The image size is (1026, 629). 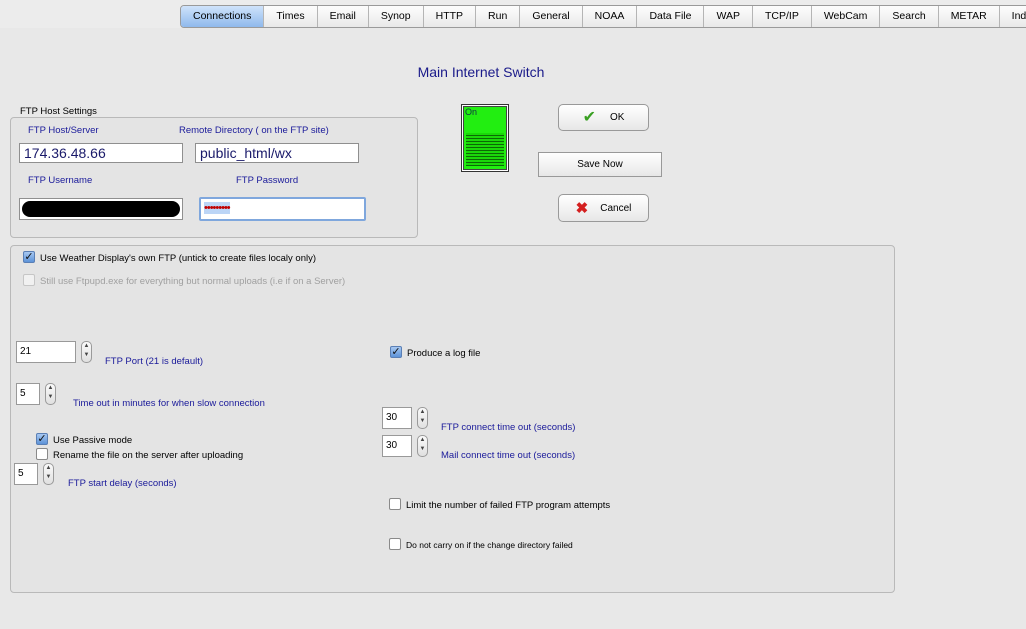 I want to click on connect-timeout-label: FTP connect time out (seconds), so click(x=508, y=427).